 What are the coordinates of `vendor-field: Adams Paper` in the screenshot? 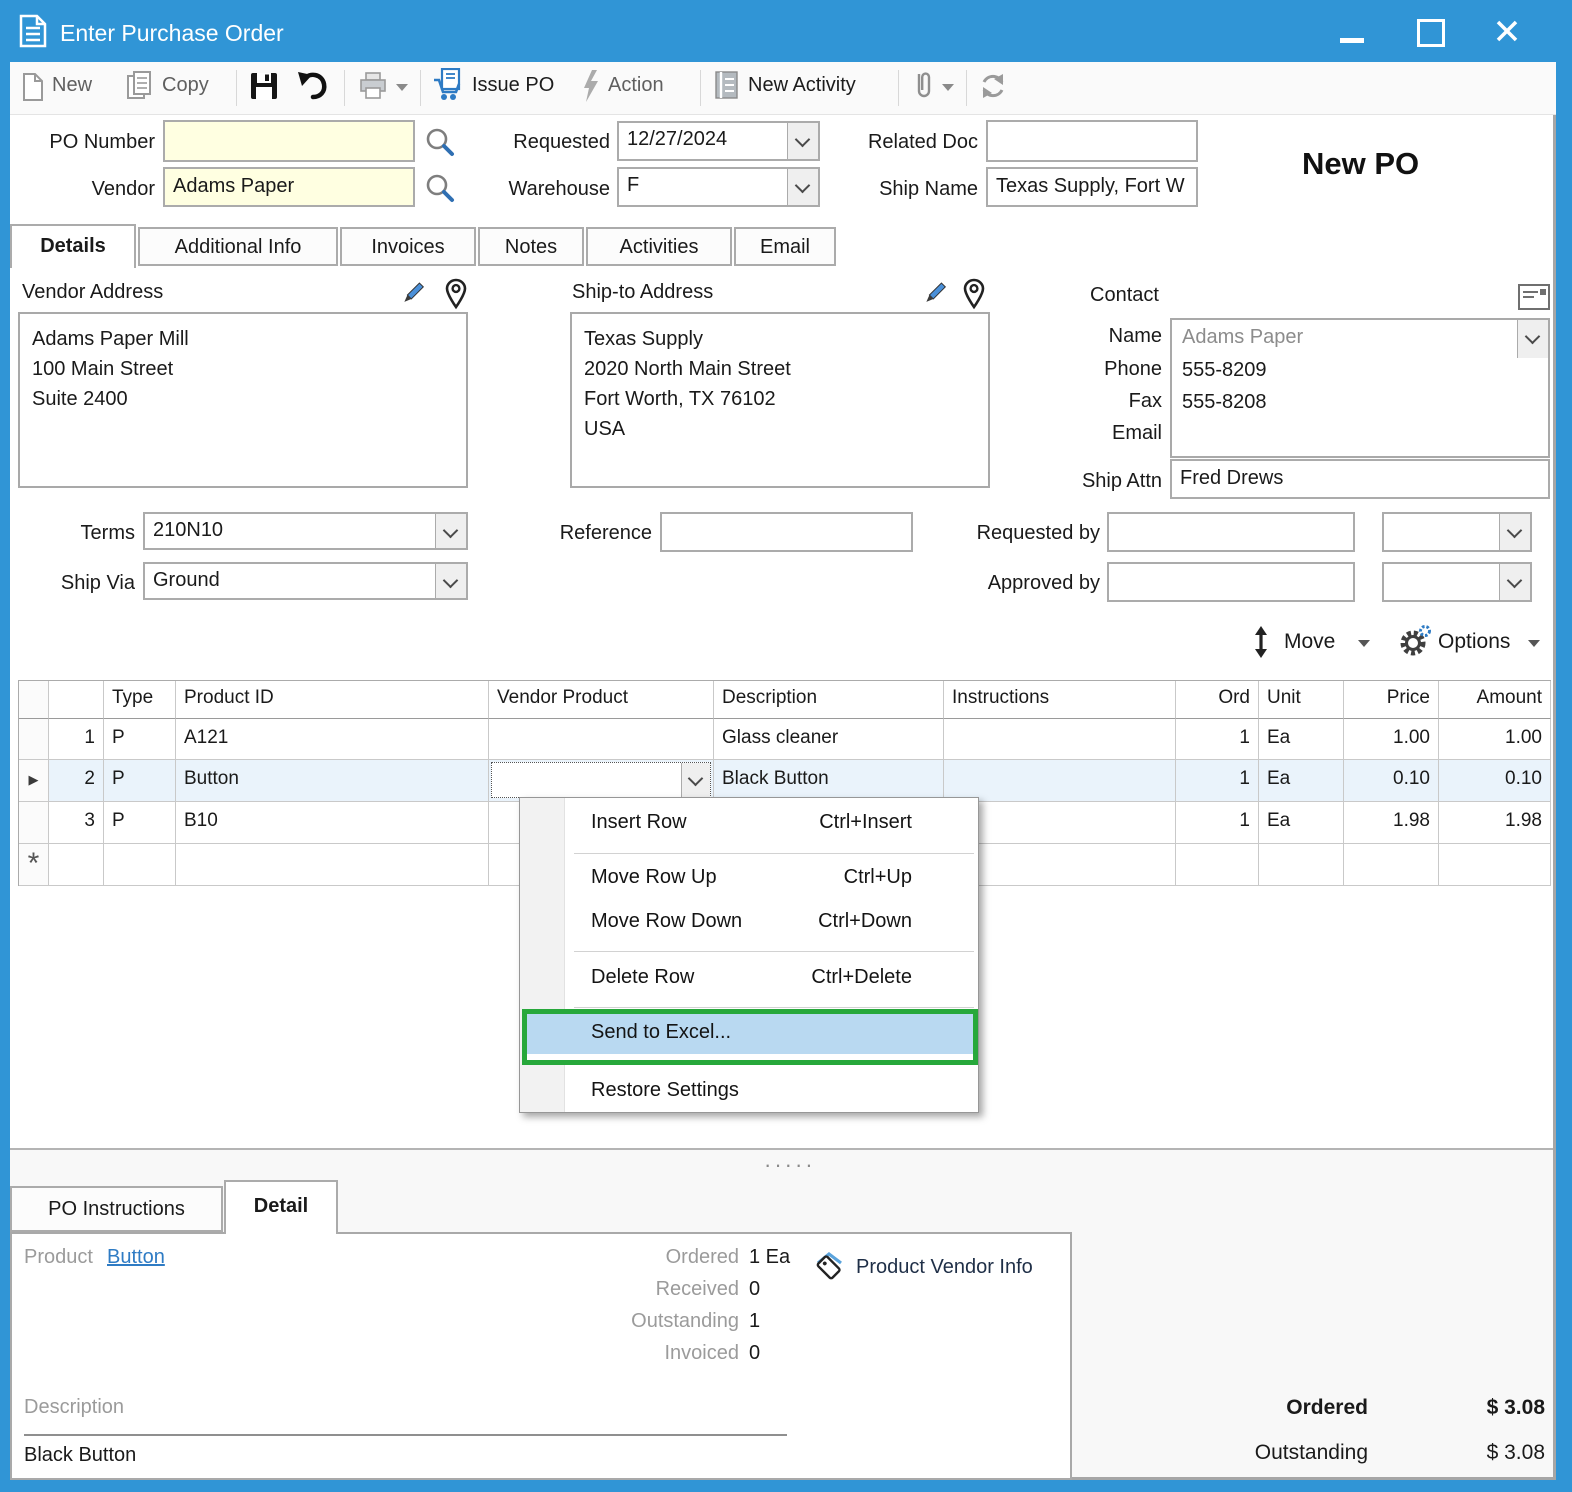 It's located at (289, 187).